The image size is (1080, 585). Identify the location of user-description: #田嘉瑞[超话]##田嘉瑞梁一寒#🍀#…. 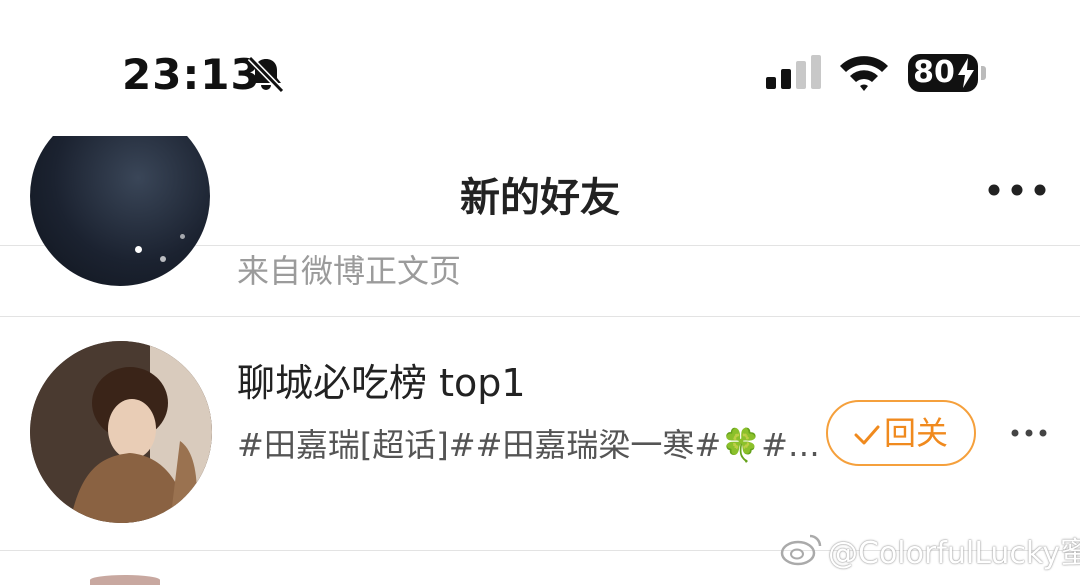
(528, 445).